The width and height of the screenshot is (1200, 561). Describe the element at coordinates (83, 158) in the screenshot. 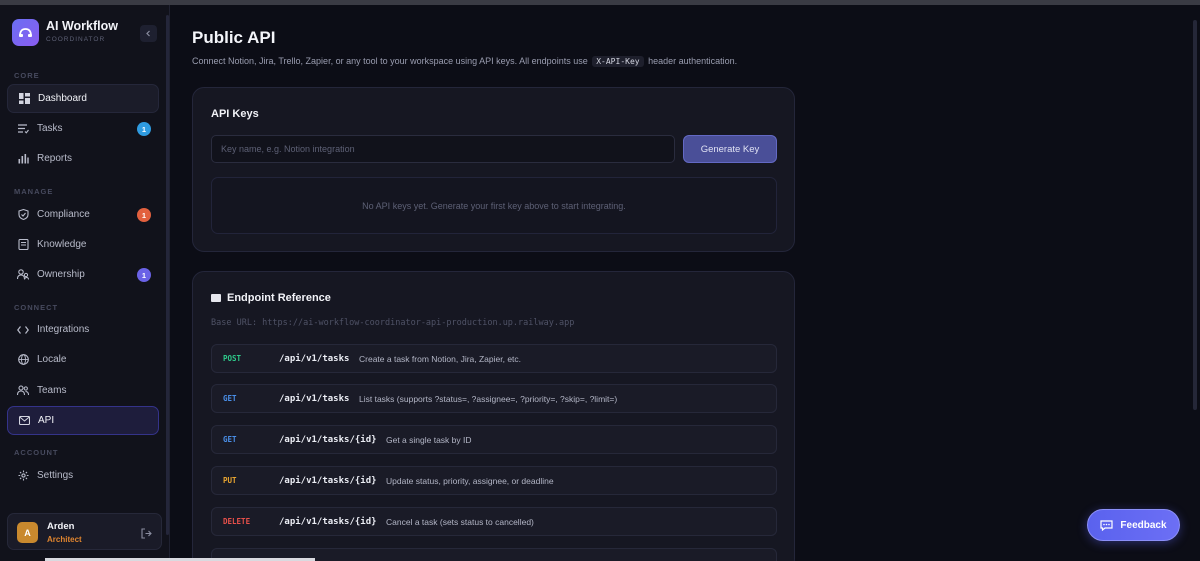

I see `sidebar-item-reports: Reports` at that location.